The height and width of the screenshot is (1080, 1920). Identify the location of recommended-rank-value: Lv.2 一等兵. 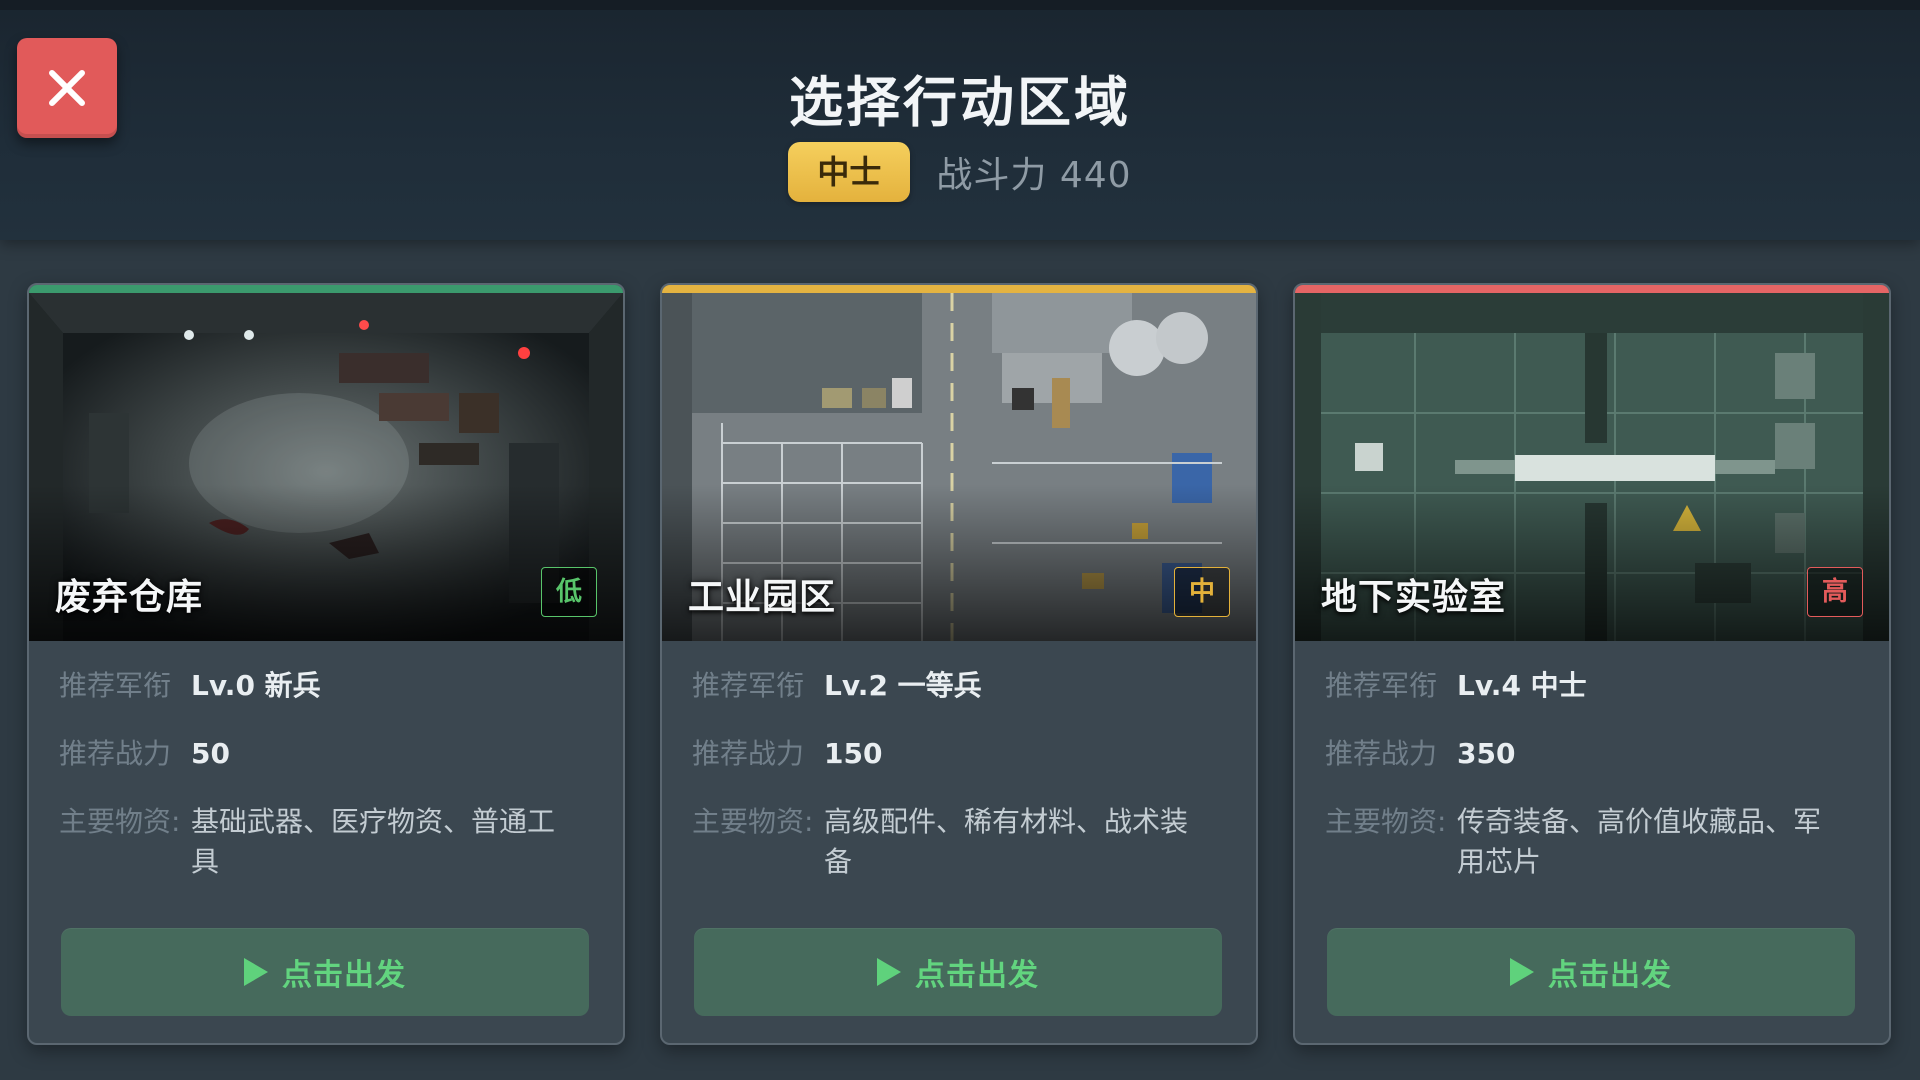
(903, 685).